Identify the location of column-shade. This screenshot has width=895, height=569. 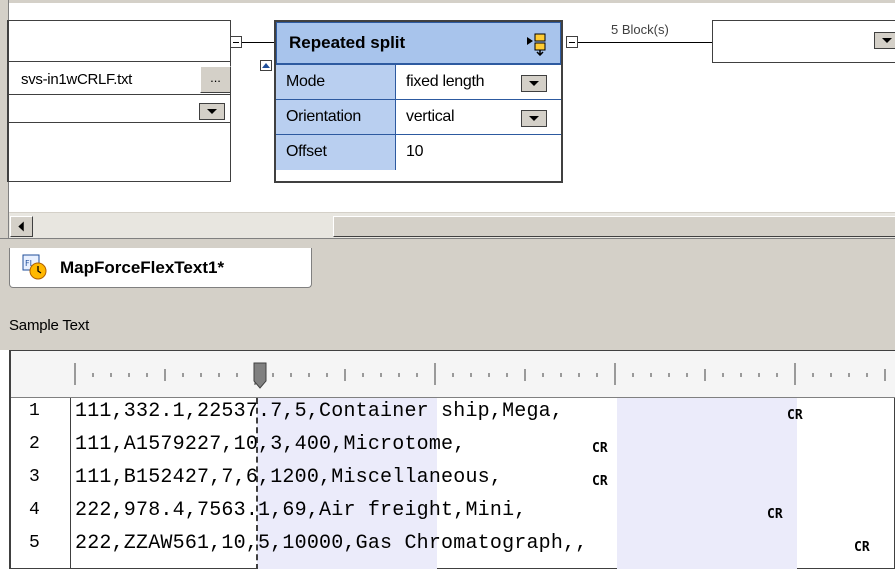
(707, 483).